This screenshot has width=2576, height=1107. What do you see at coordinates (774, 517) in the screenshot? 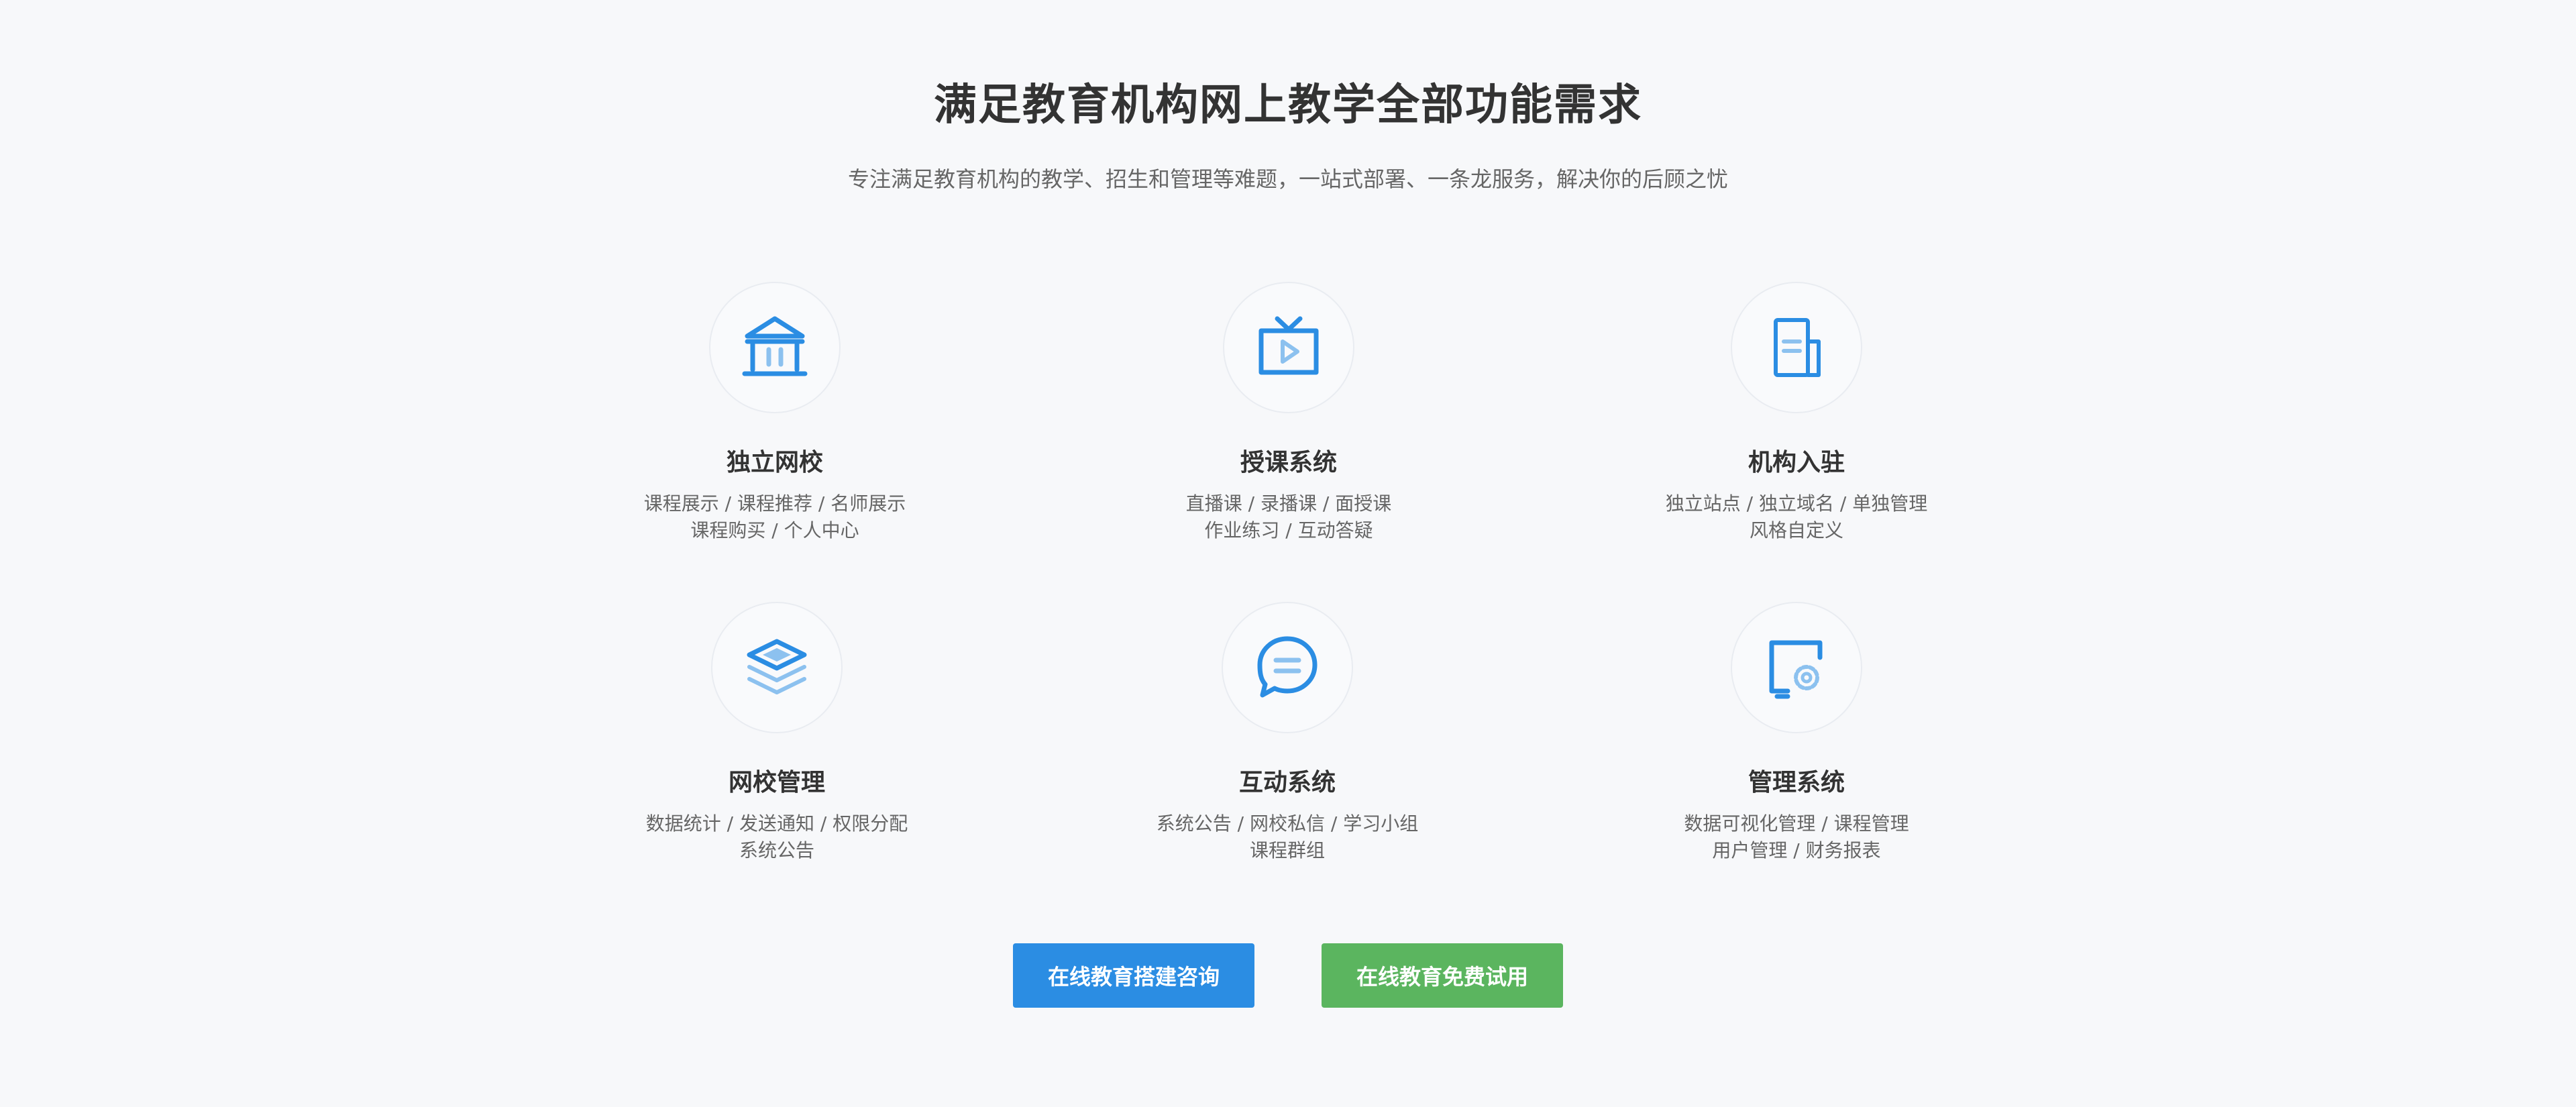
I see `feature-description: 课程展示 / 课程推荐 / 名师展示 课程购买 / 个人中心` at bounding box center [774, 517].